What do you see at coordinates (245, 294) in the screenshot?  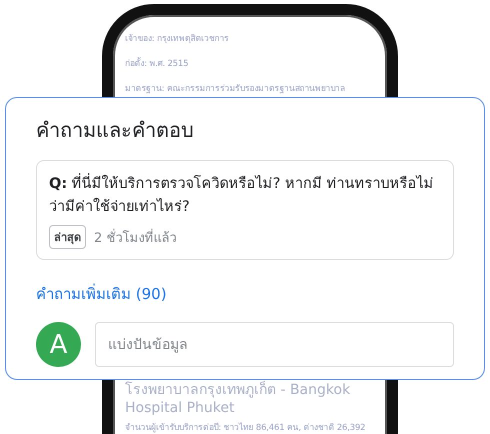 I see `more-questions-link: คำถามเพิ่มเติม (90)` at bounding box center [245, 294].